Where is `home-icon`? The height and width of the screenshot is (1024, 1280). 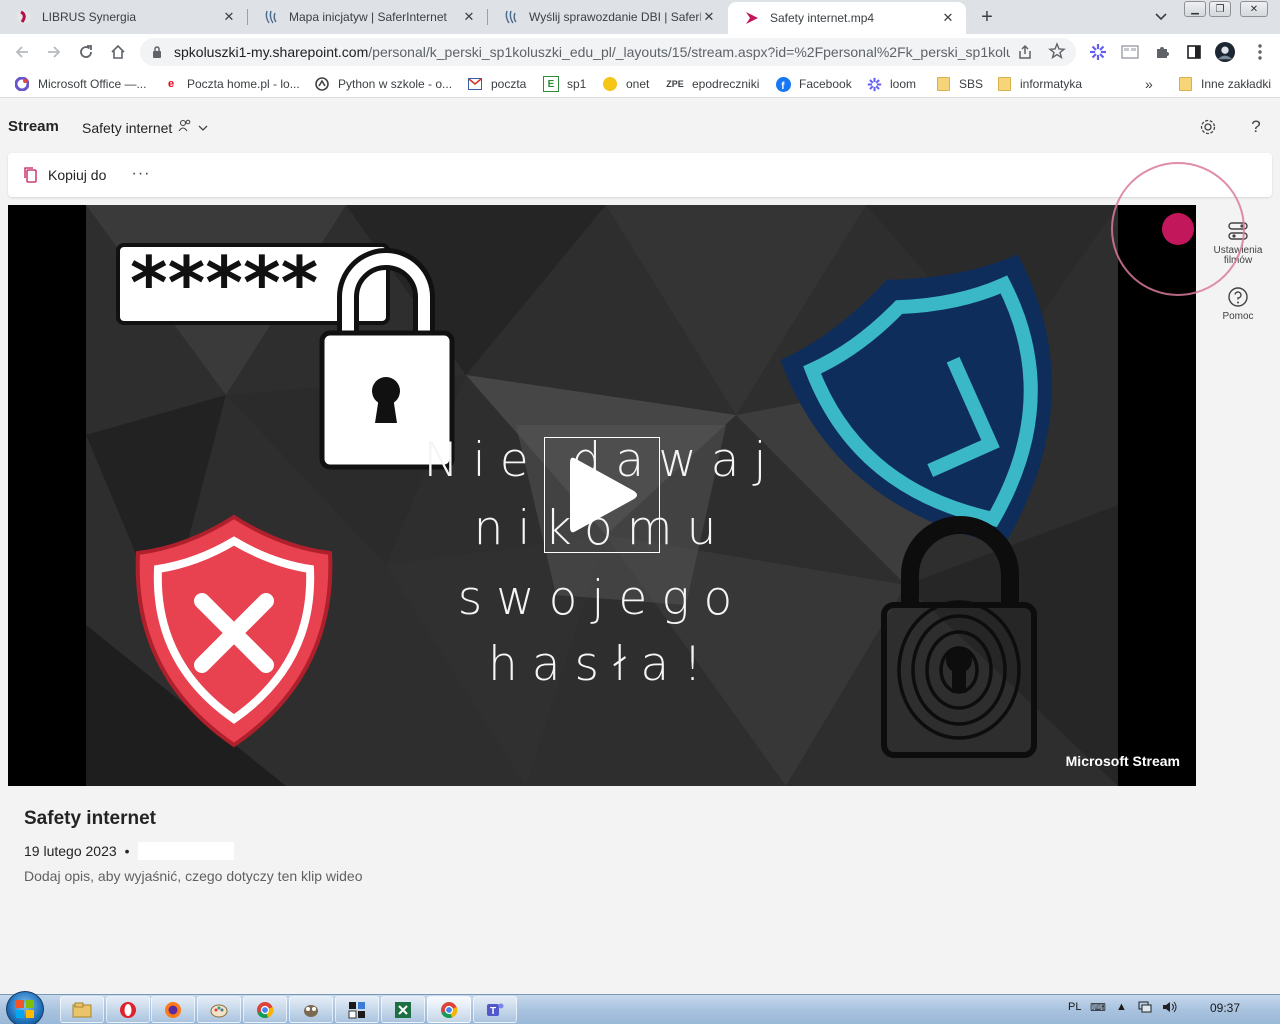 home-icon is located at coordinates (118, 52).